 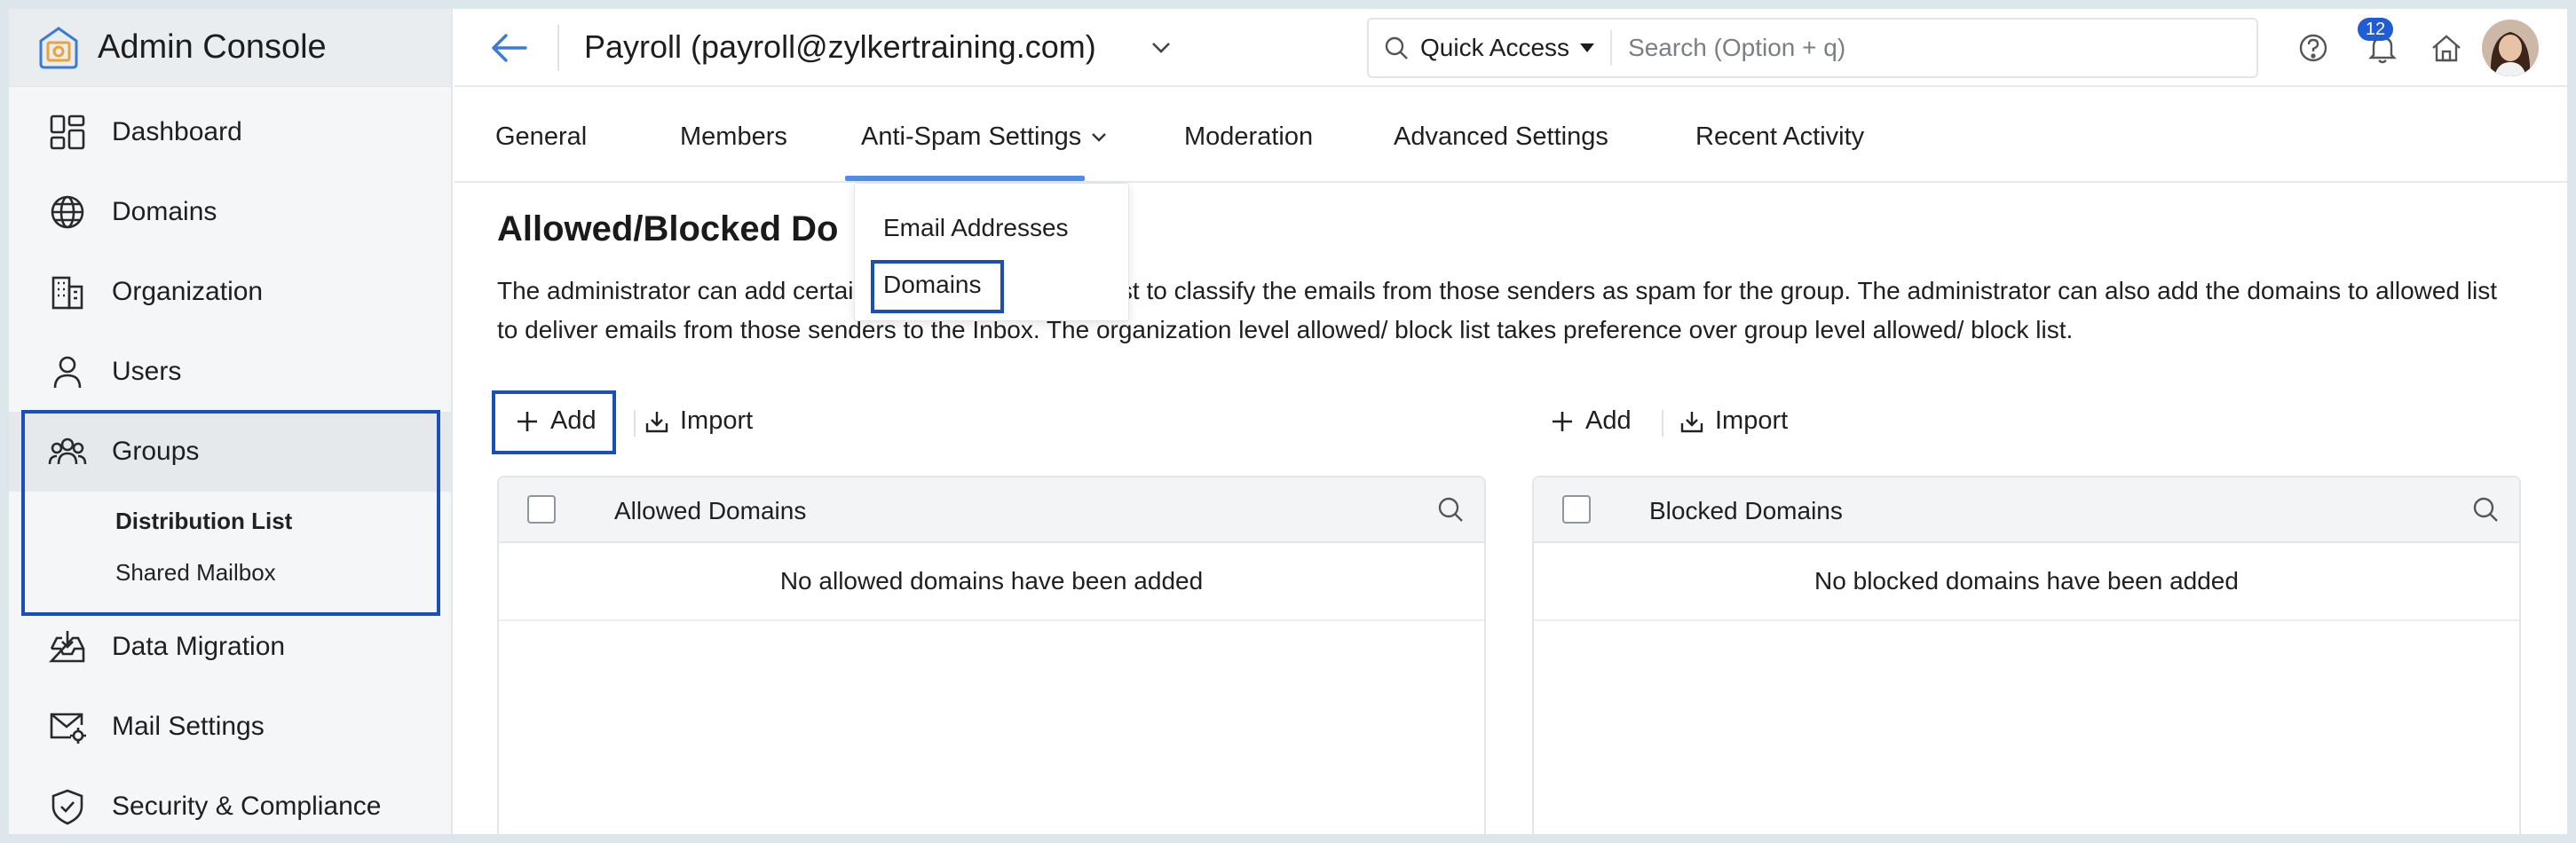 What do you see at coordinates (67, 807) in the screenshot?
I see `shield-icon` at bounding box center [67, 807].